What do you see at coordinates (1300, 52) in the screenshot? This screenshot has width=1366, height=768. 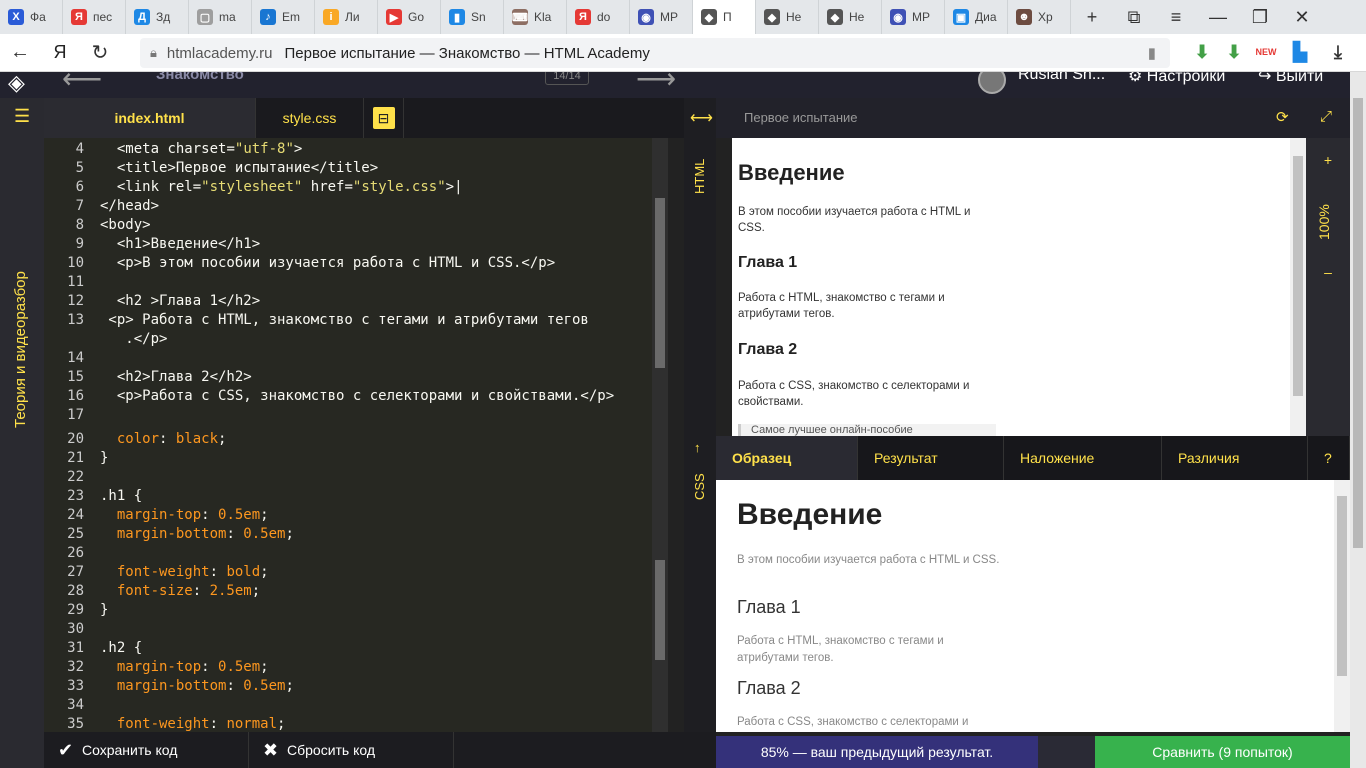 I see `extension-icon: ▙` at bounding box center [1300, 52].